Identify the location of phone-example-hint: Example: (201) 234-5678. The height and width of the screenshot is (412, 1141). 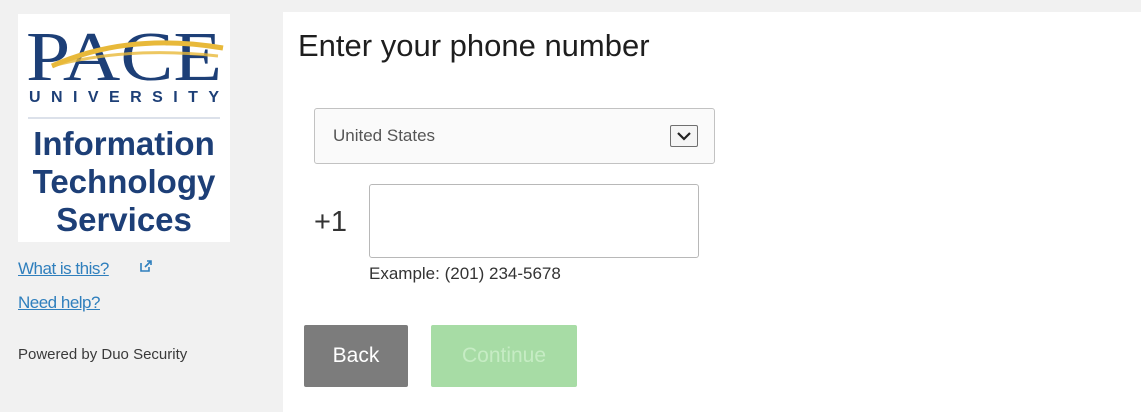
(465, 273).